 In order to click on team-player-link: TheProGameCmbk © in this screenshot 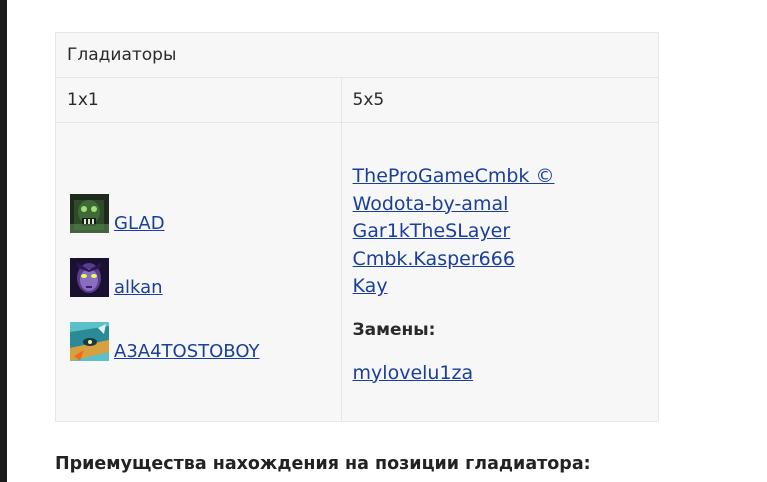, I will do `click(505, 177)`.